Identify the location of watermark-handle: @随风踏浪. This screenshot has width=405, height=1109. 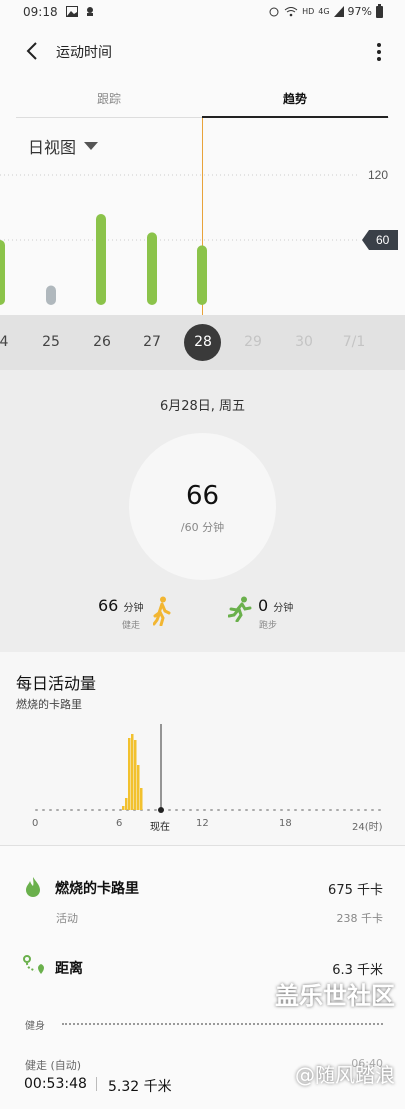
(345, 1075).